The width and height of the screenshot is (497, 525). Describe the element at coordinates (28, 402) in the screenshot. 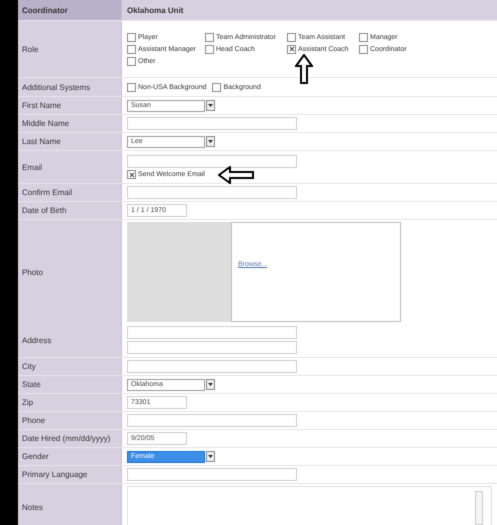

I see `field-label: Zip` at that location.